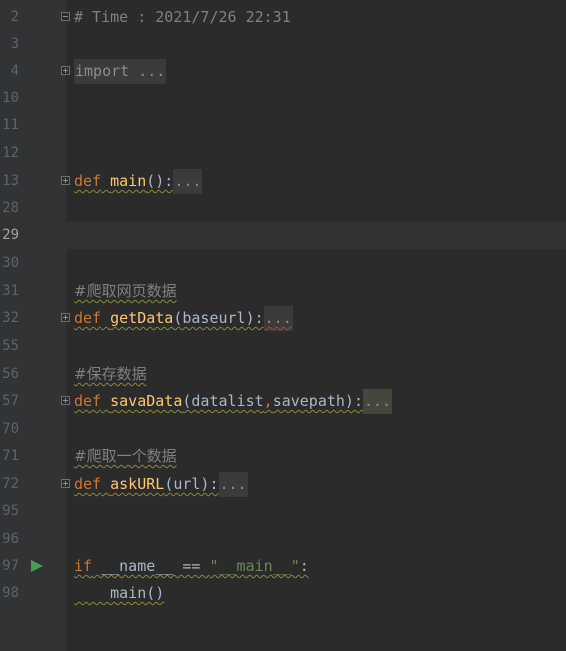 The image size is (566, 651). Describe the element at coordinates (10, 539) in the screenshot. I see `line-number: 96` at that location.